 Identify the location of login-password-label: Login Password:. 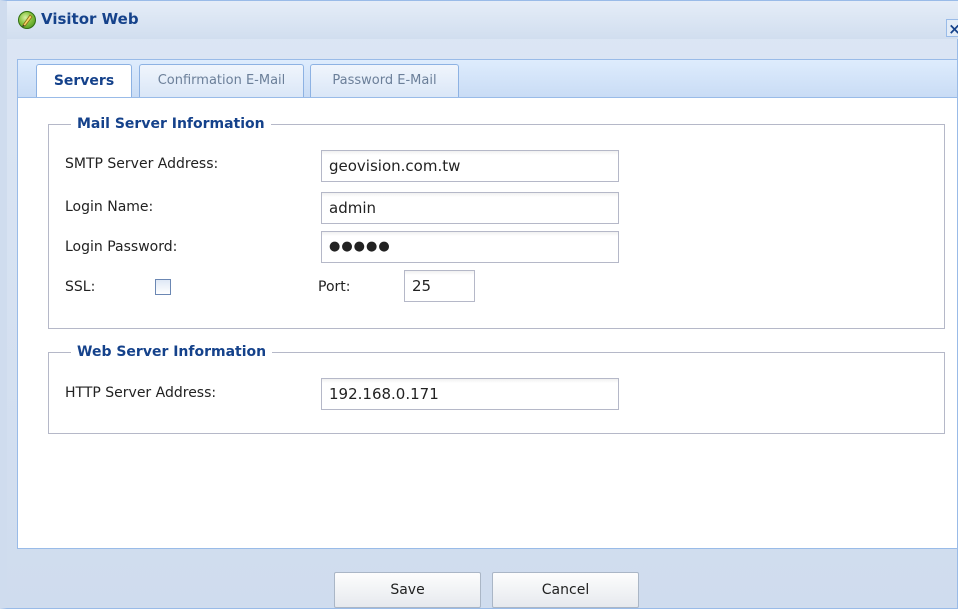
(121, 247).